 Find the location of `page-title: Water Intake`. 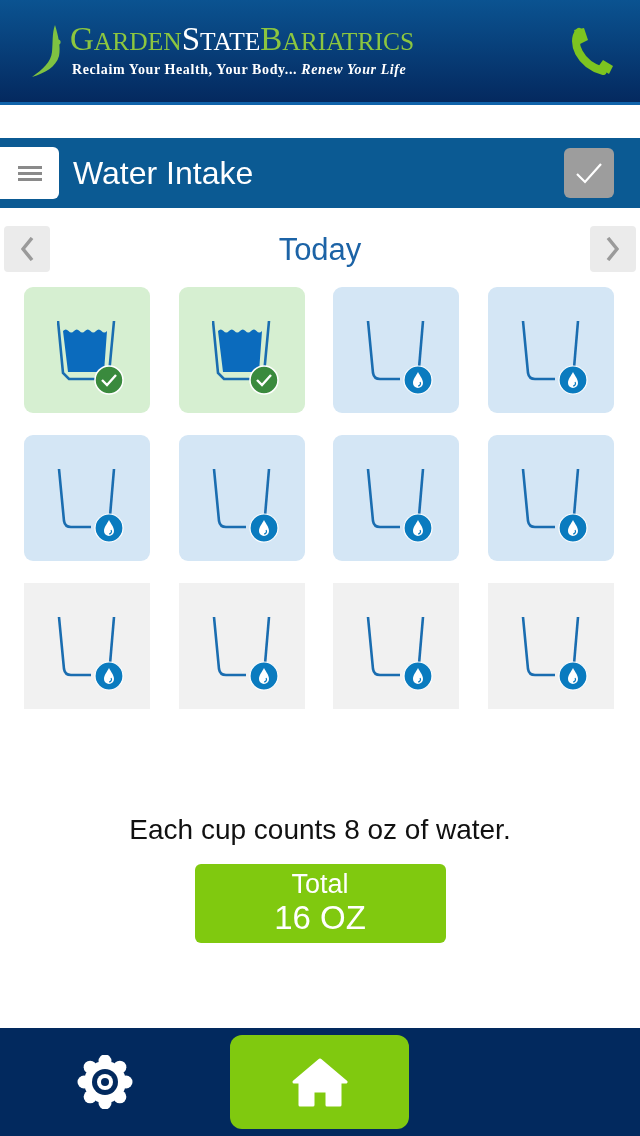

page-title: Water Intake is located at coordinates (163, 173).